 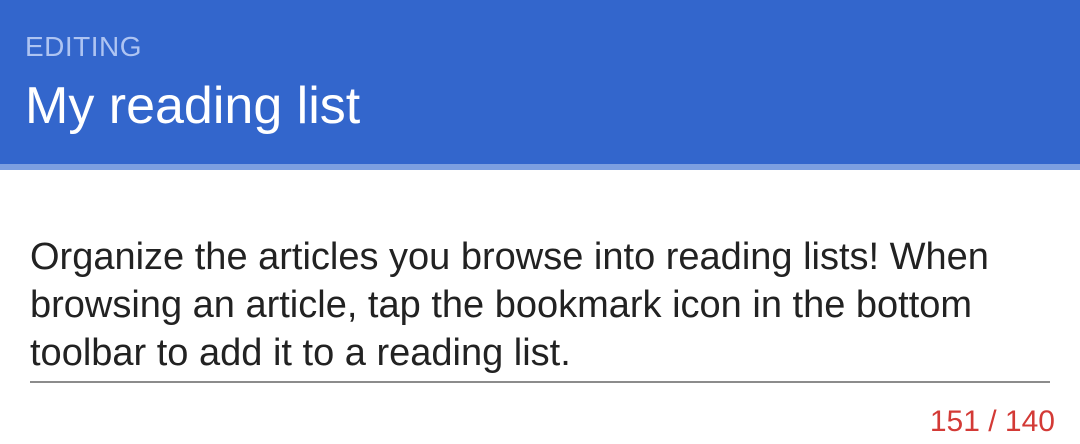 I want to click on character-counter: 151 / 140, so click(x=992, y=421).